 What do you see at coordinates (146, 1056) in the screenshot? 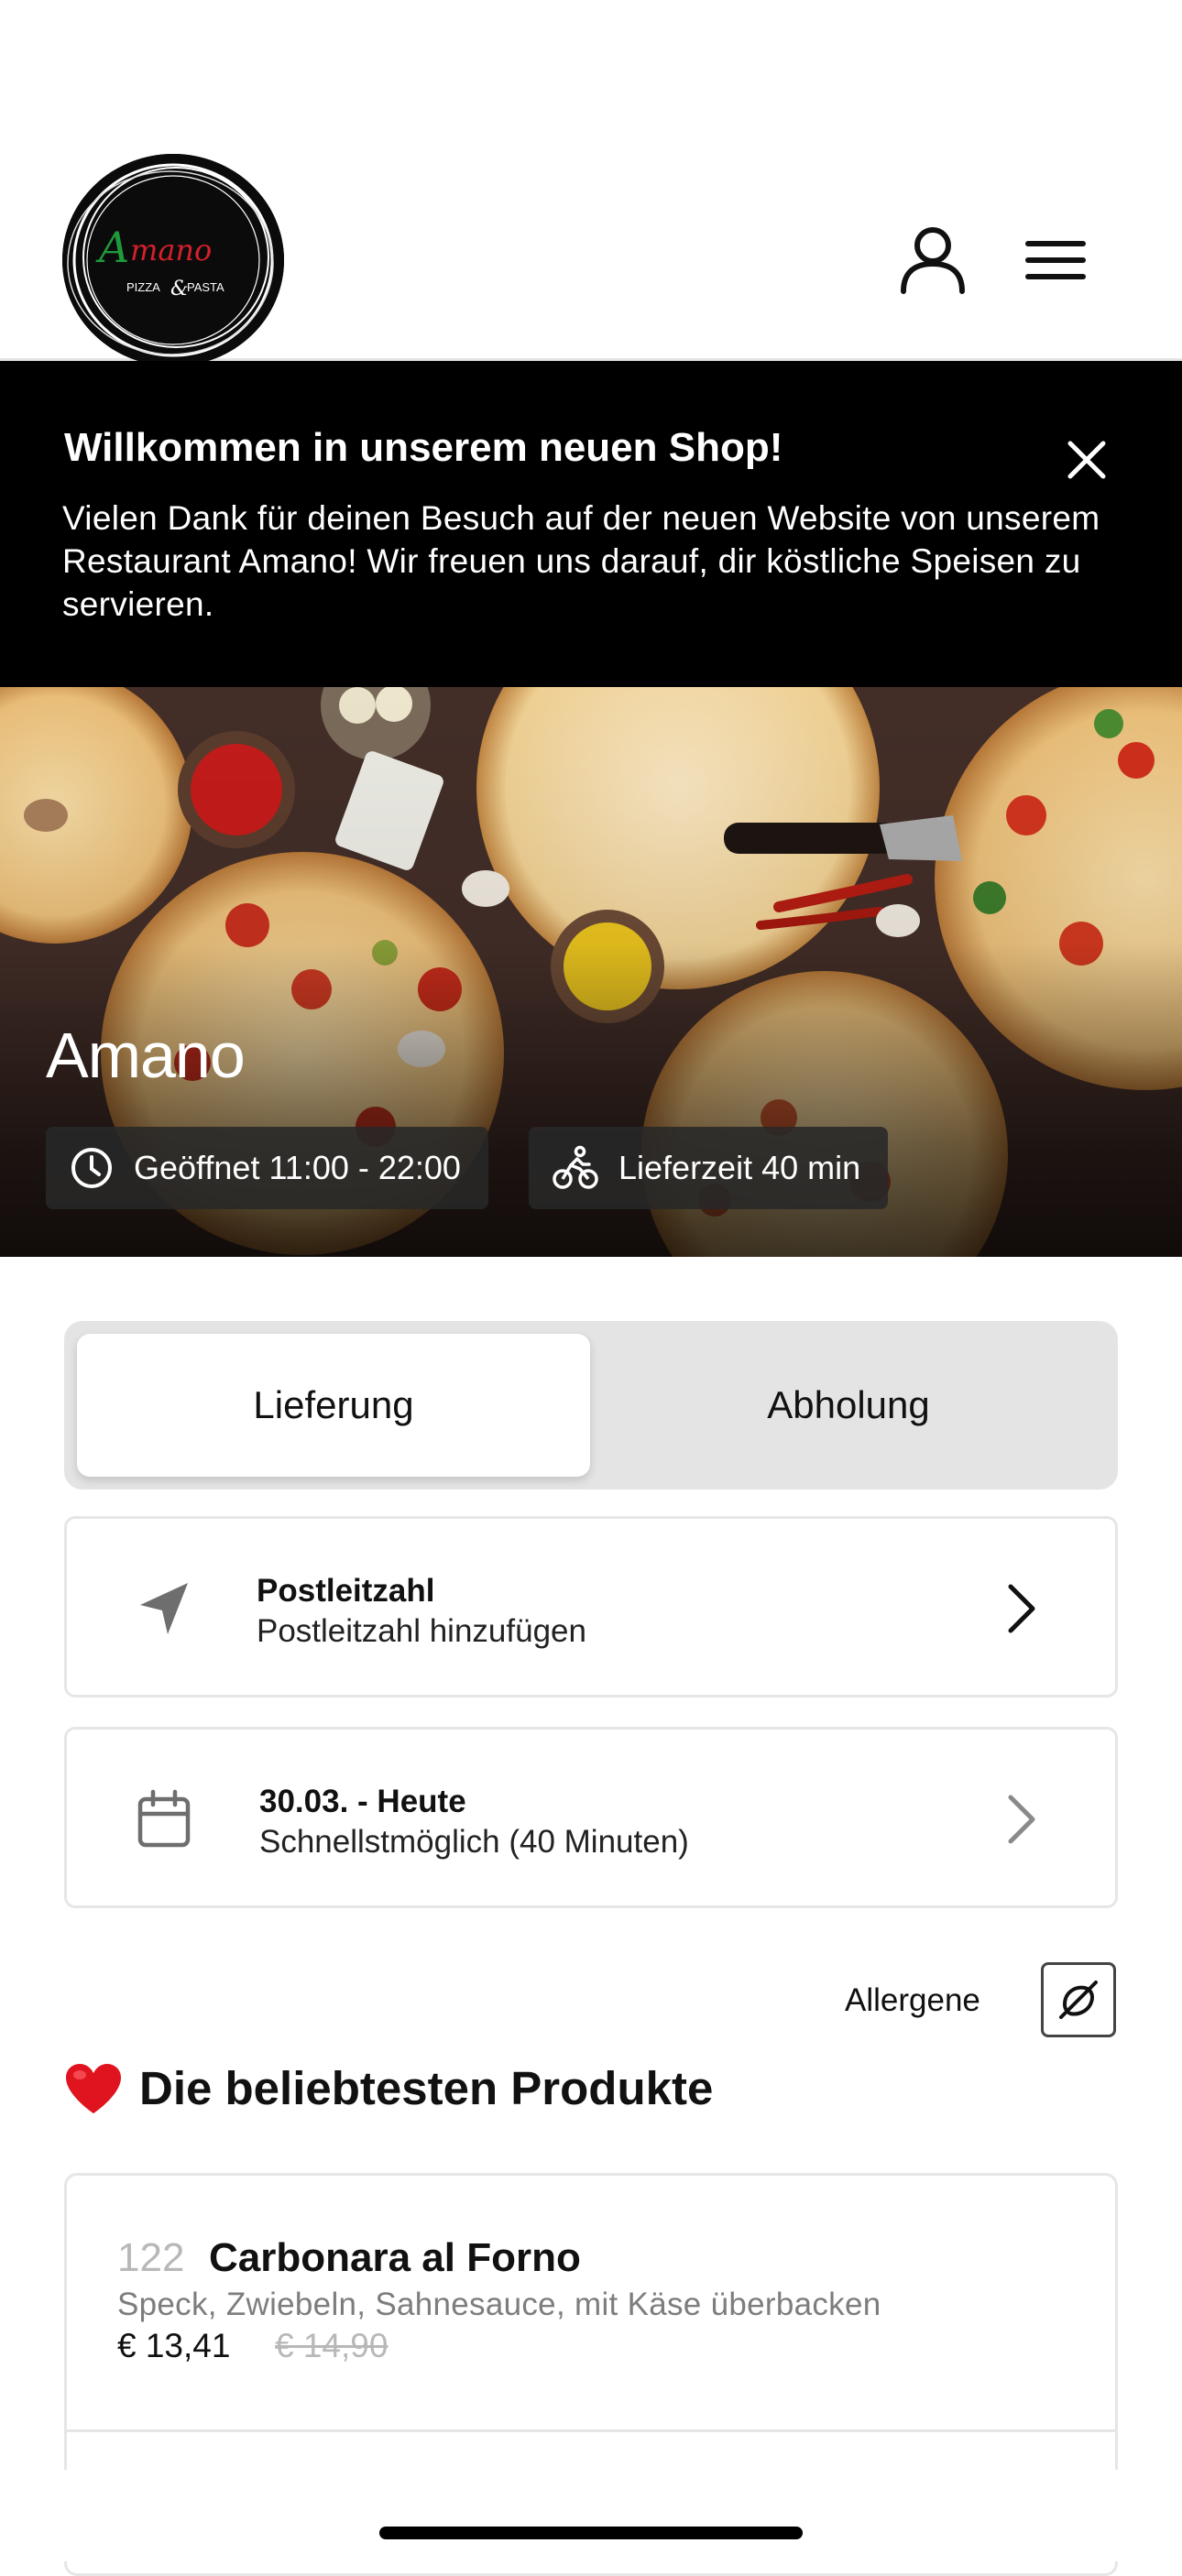
I see `restaurant-name: Amano` at bounding box center [146, 1056].